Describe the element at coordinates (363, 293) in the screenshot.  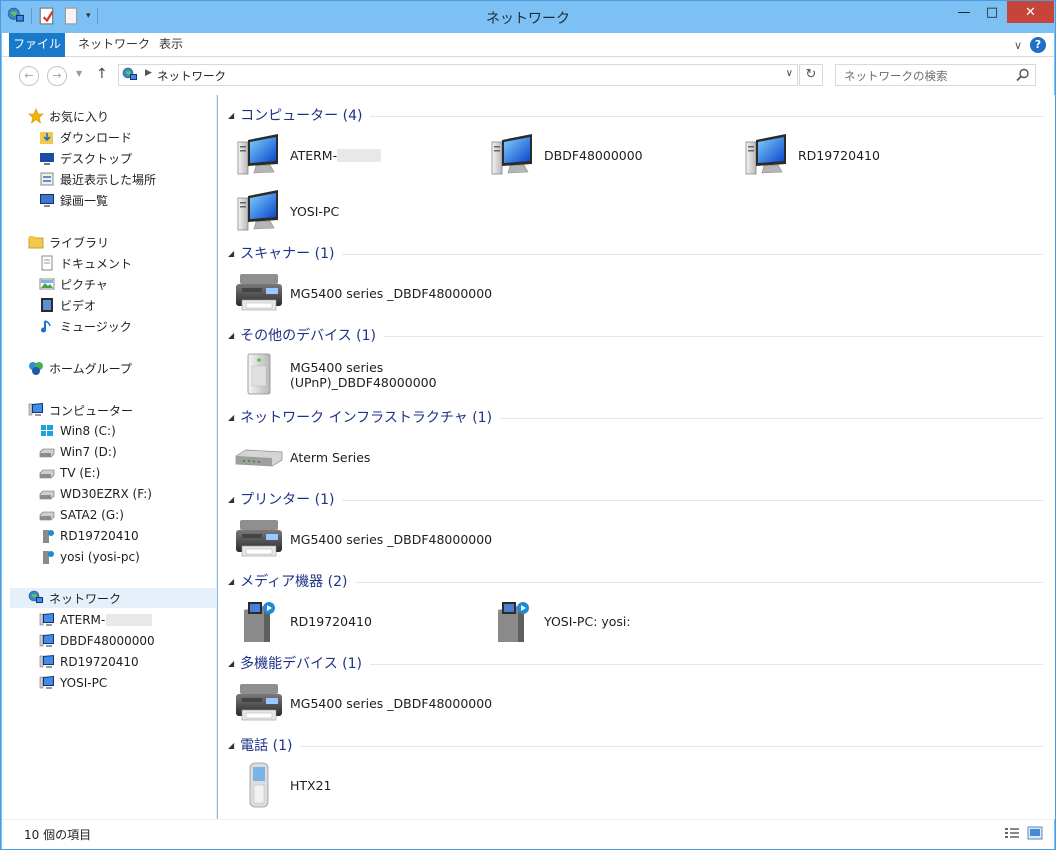
I see `scanner-item: MG5400 series _DBDF48000000` at that location.